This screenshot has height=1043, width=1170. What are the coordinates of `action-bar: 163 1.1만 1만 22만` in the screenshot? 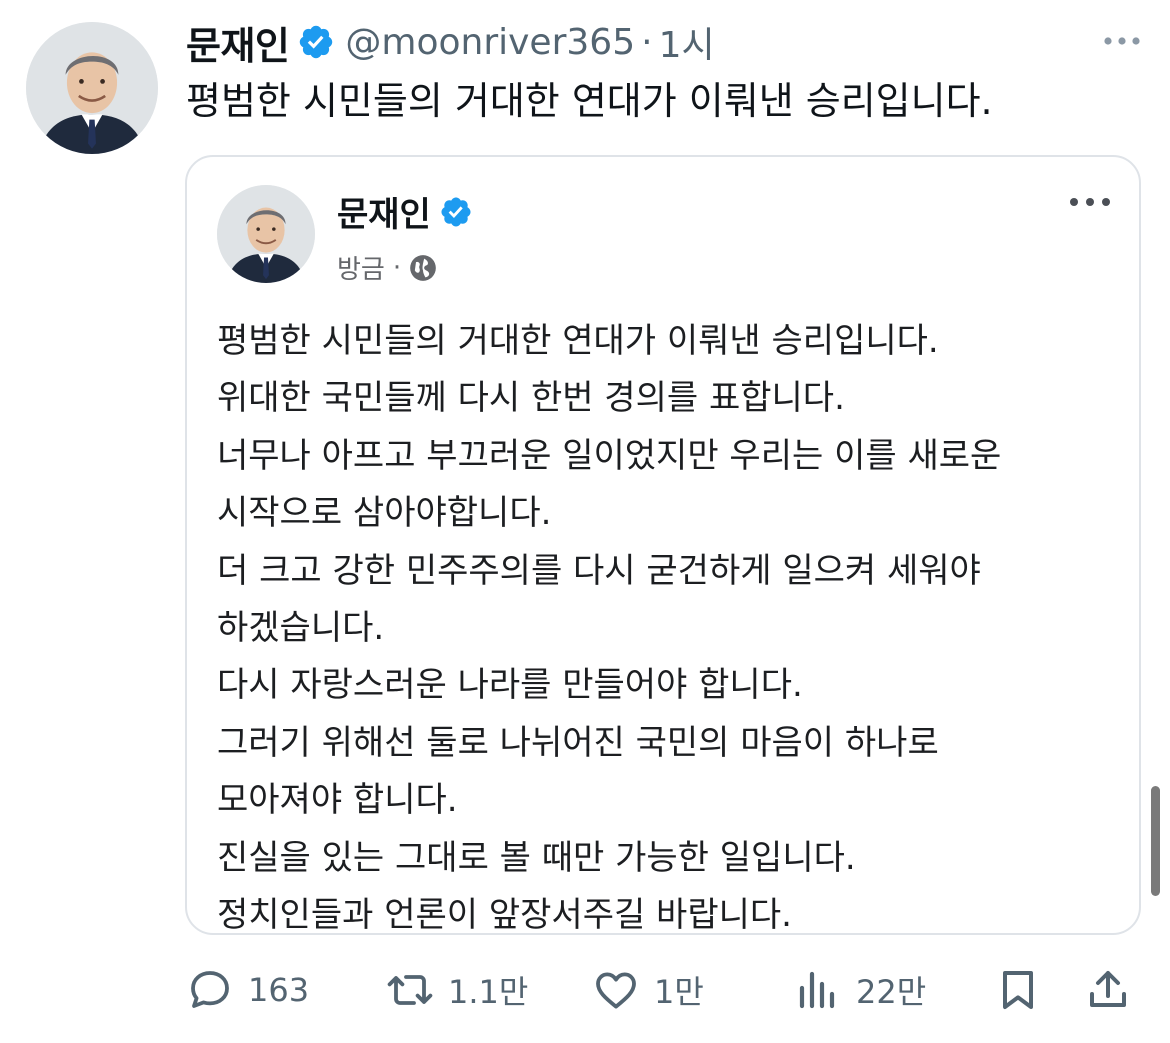 It's located at (666, 990).